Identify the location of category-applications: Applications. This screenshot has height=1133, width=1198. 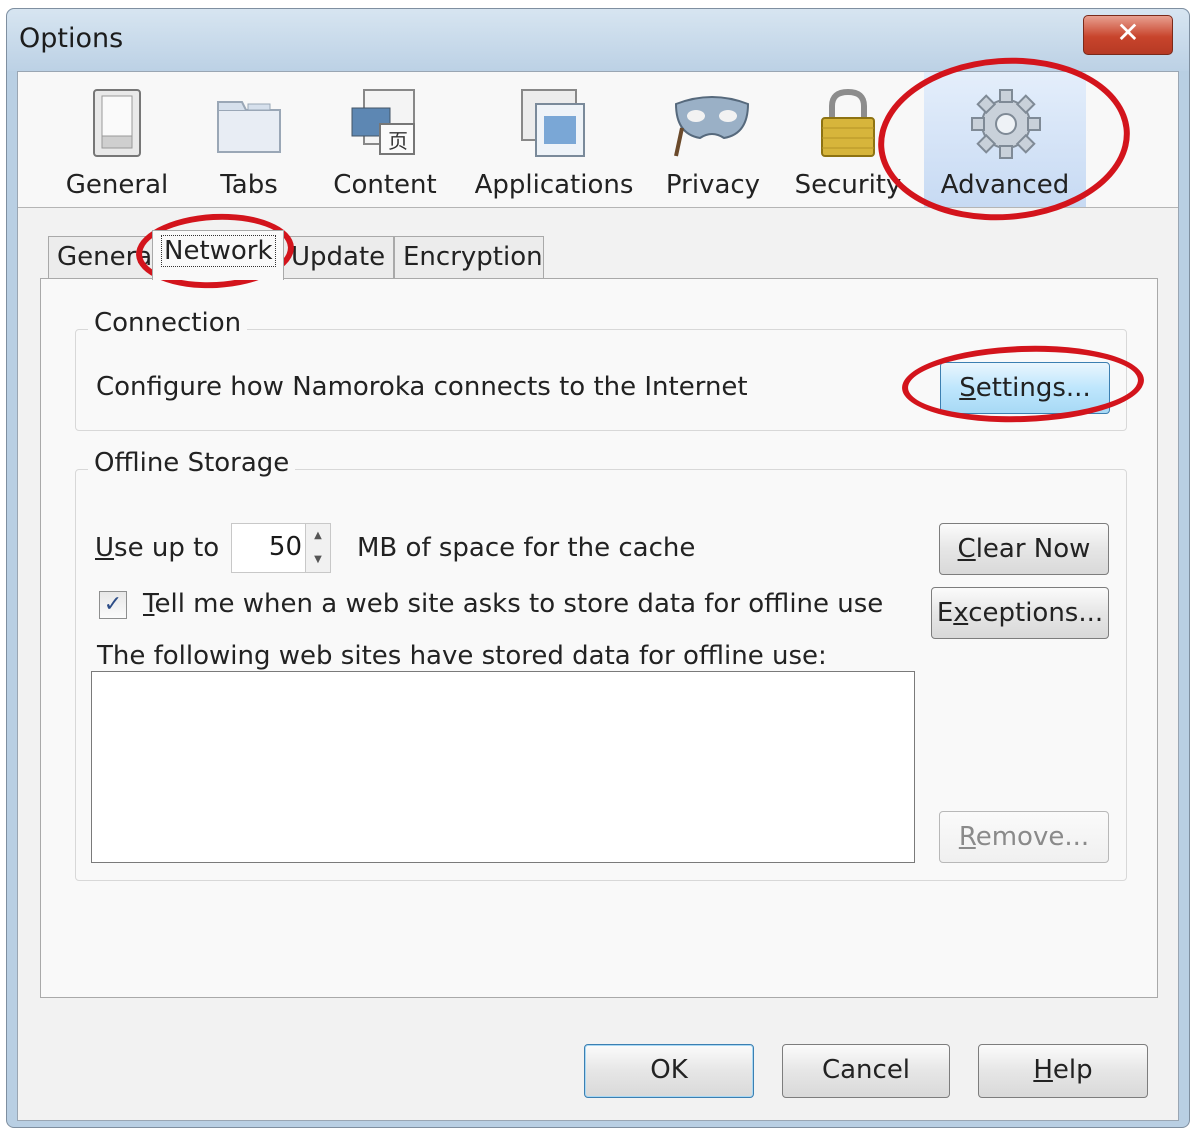
(554, 139).